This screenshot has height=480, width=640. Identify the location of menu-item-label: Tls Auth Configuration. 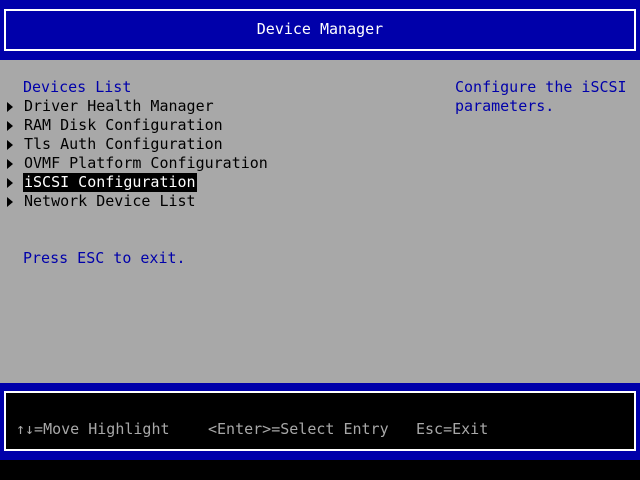
(123, 144).